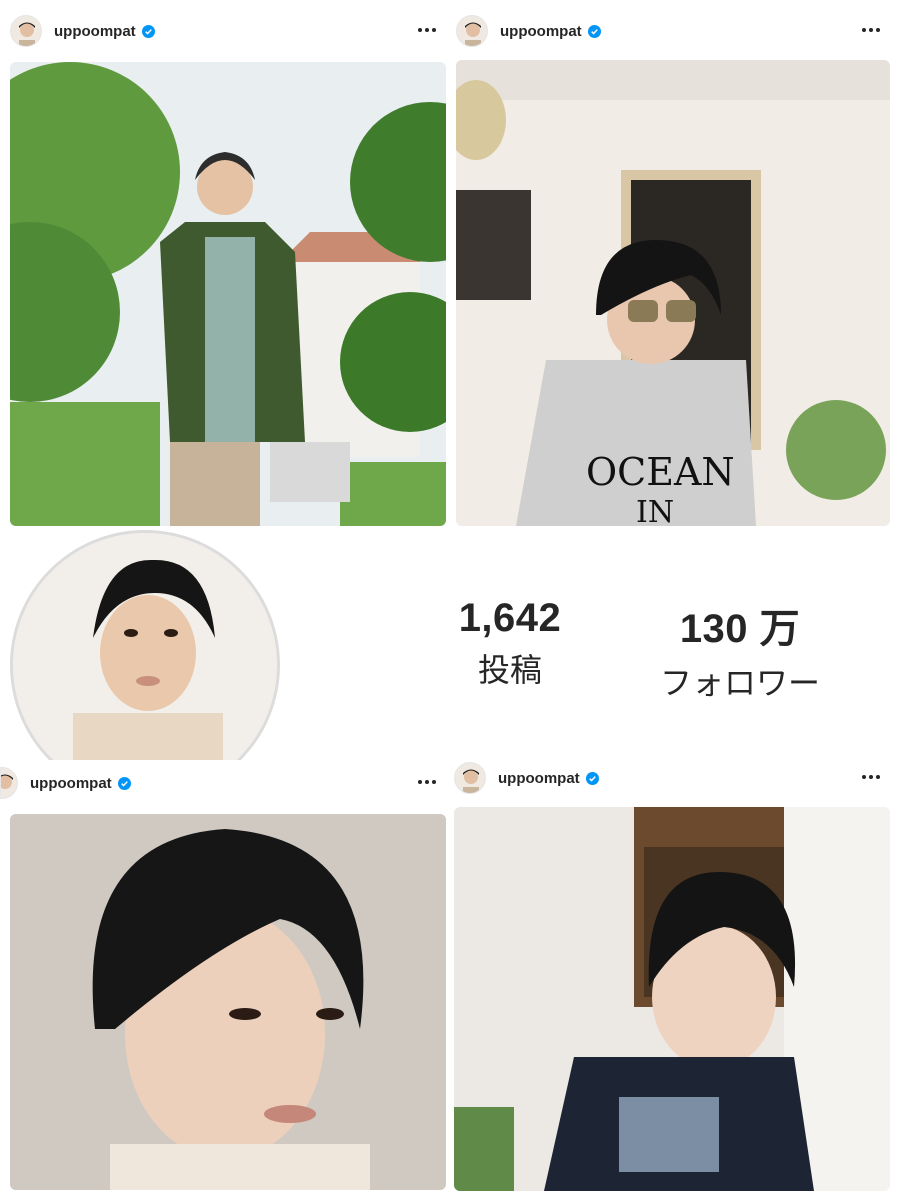 The height and width of the screenshot is (1200, 900). What do you see at coordinates (510, 618) in the screenshot?
I see `posts-count-value: 1,642` at bounding box center [510, 618].